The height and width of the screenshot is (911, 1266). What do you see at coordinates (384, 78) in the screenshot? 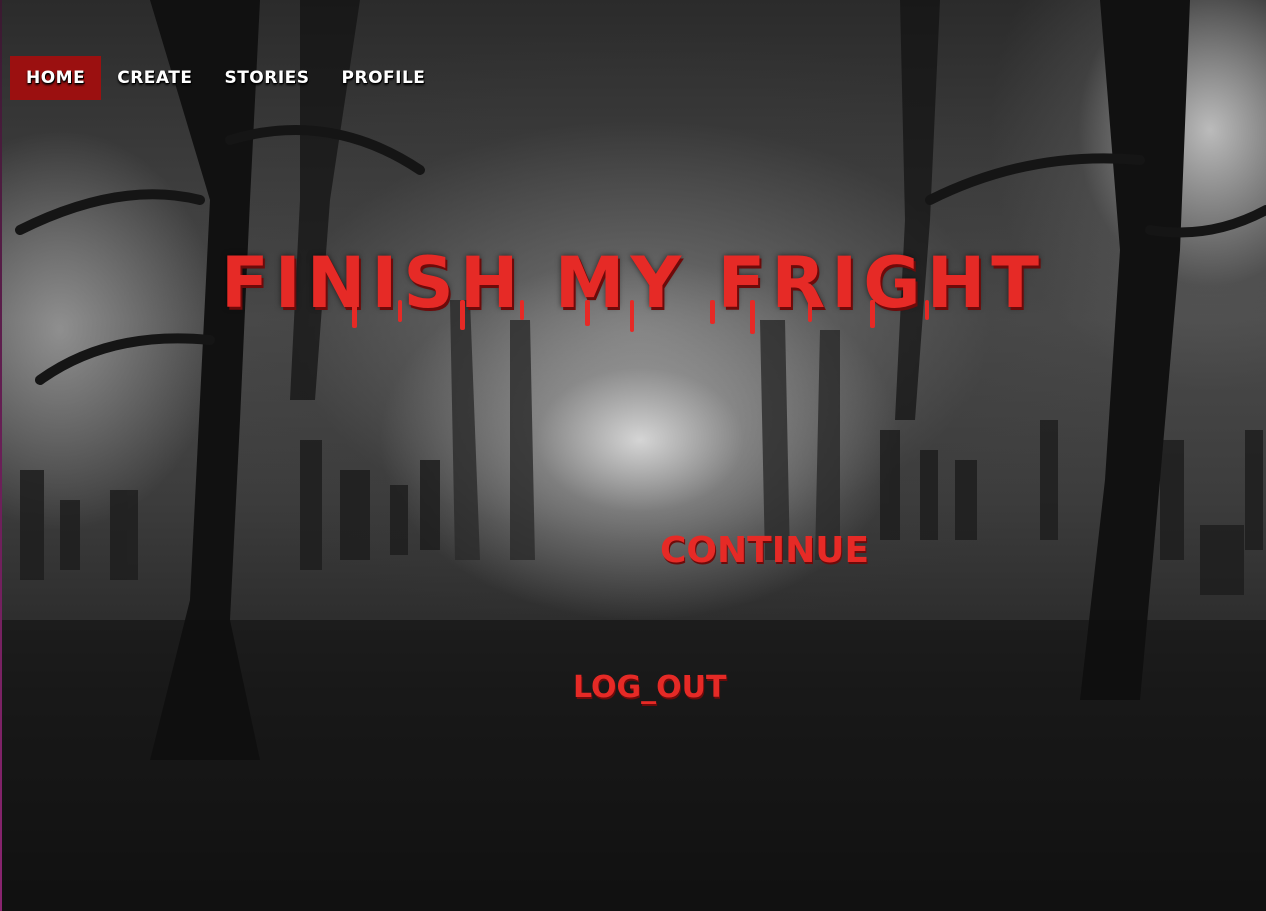
I see `nav-item-profile: PROFILE` at bounding box center [384, 78].